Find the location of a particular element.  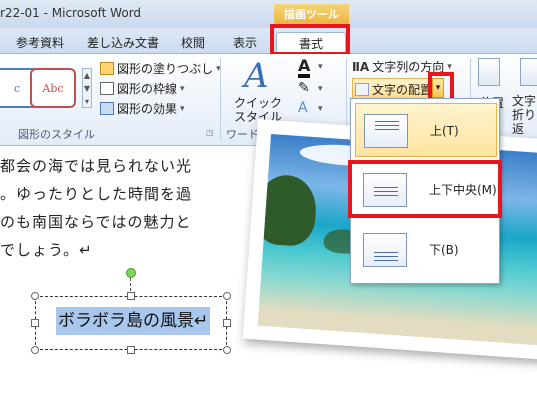

menu-item-top-label: 上(T) is located at coordinates (444, 131).